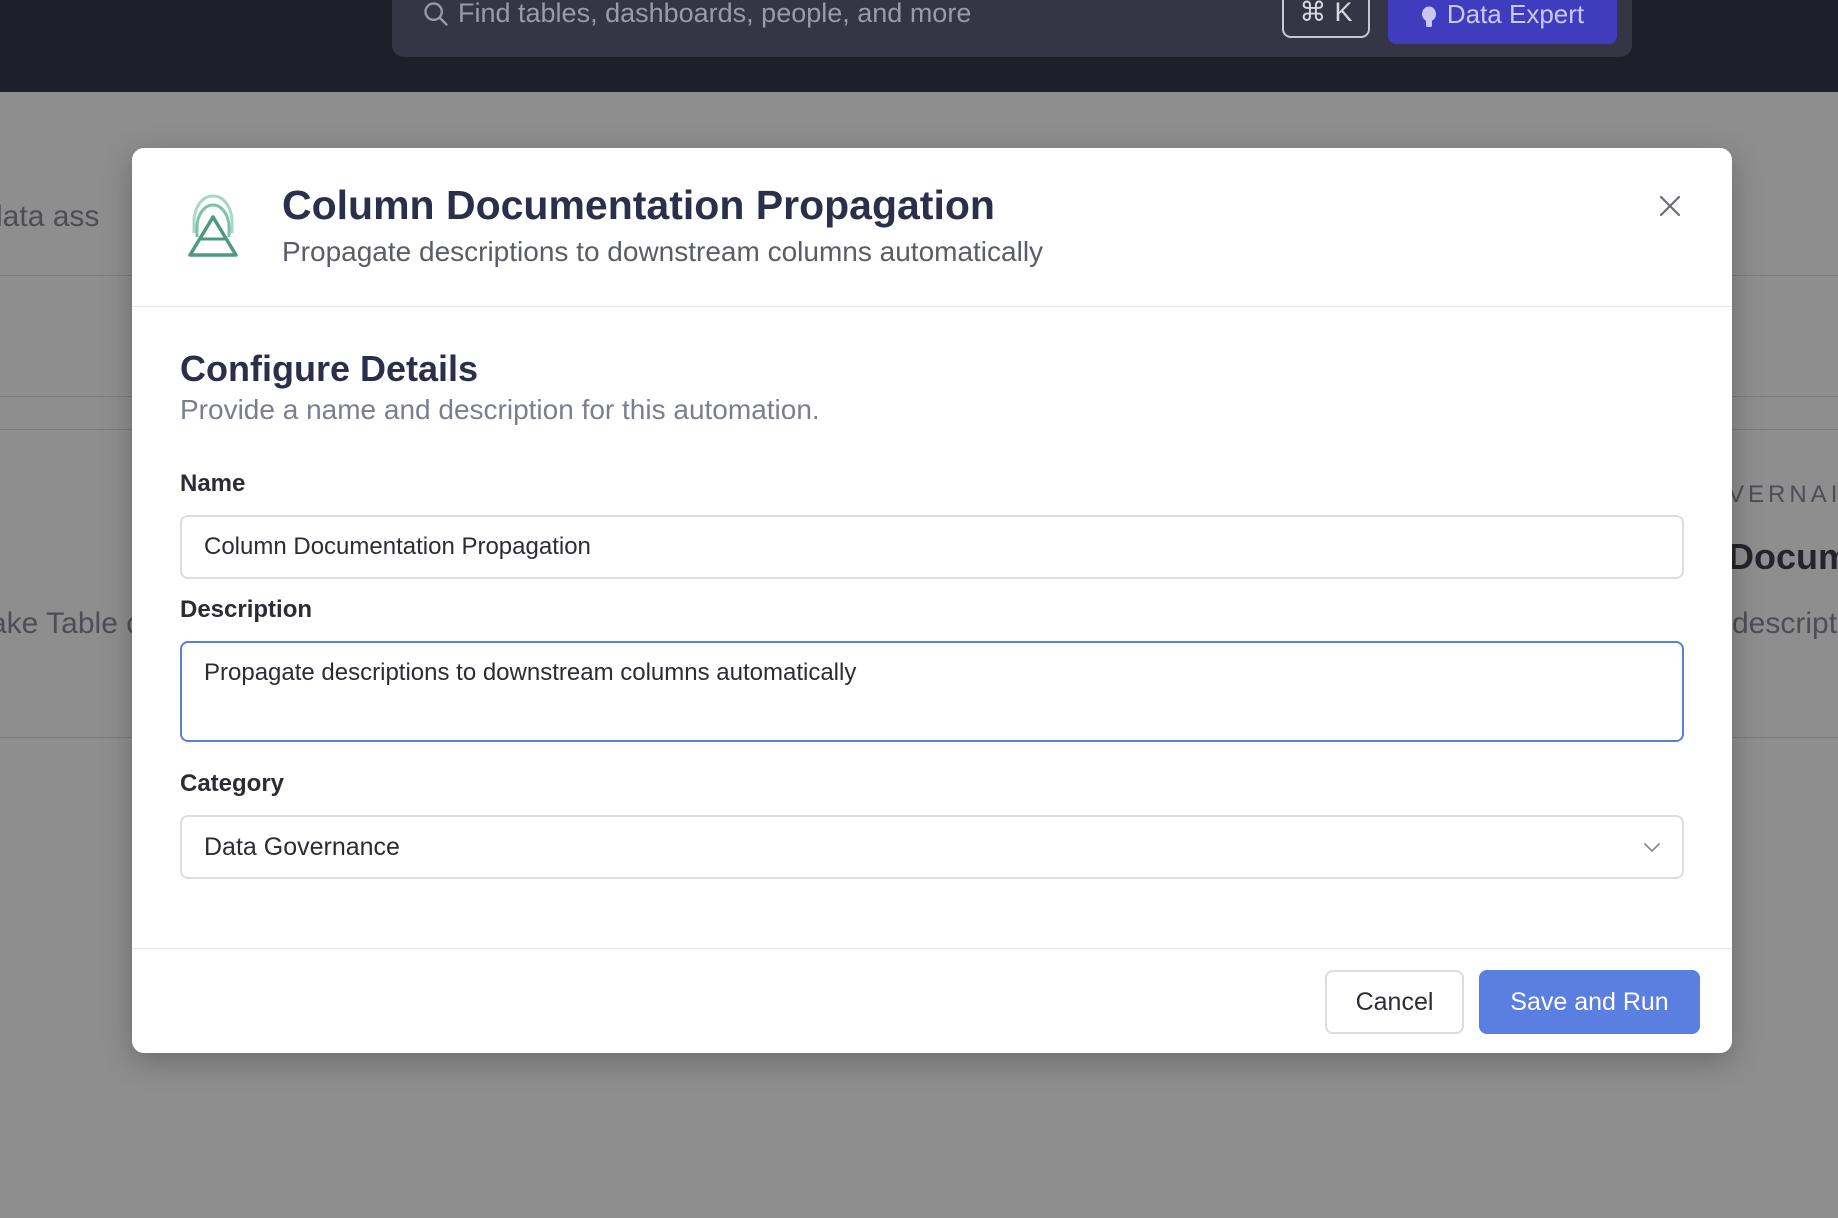  Describe the element at coordinates (932, 547) in the screenshot. I see `name-input` at that location.